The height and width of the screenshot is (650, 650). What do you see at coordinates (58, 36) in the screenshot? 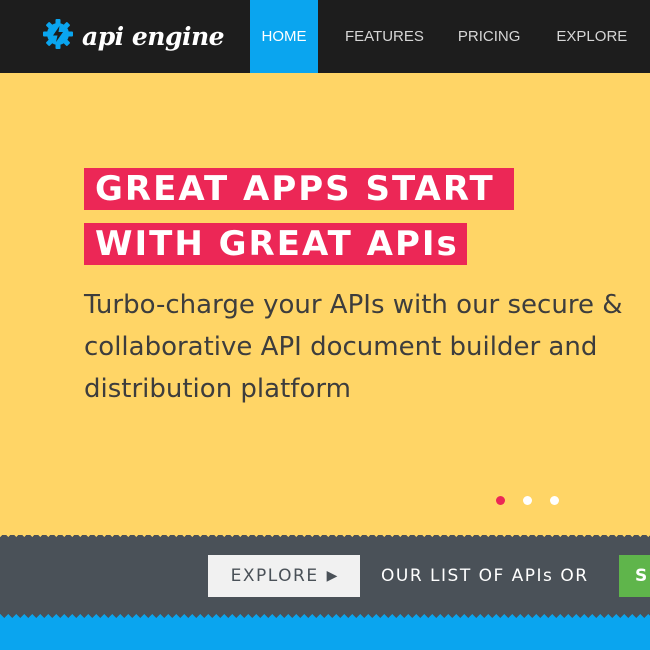
I see `lightning-gear-icon` at bounding box center [58, 36].